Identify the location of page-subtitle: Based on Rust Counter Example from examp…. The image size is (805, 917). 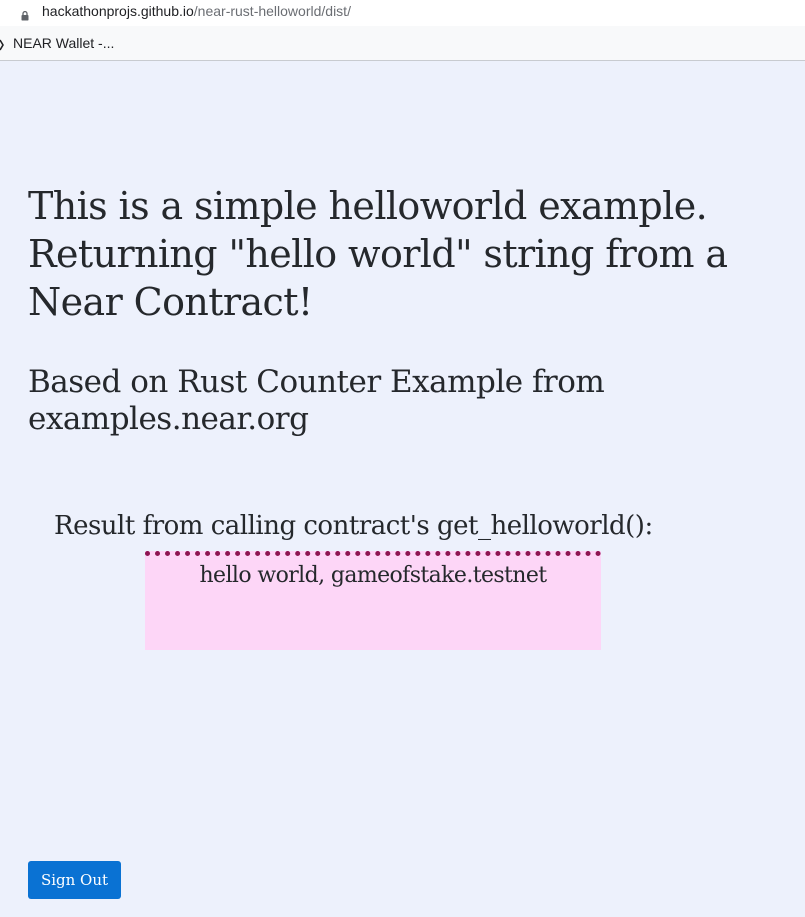
(316, 400).